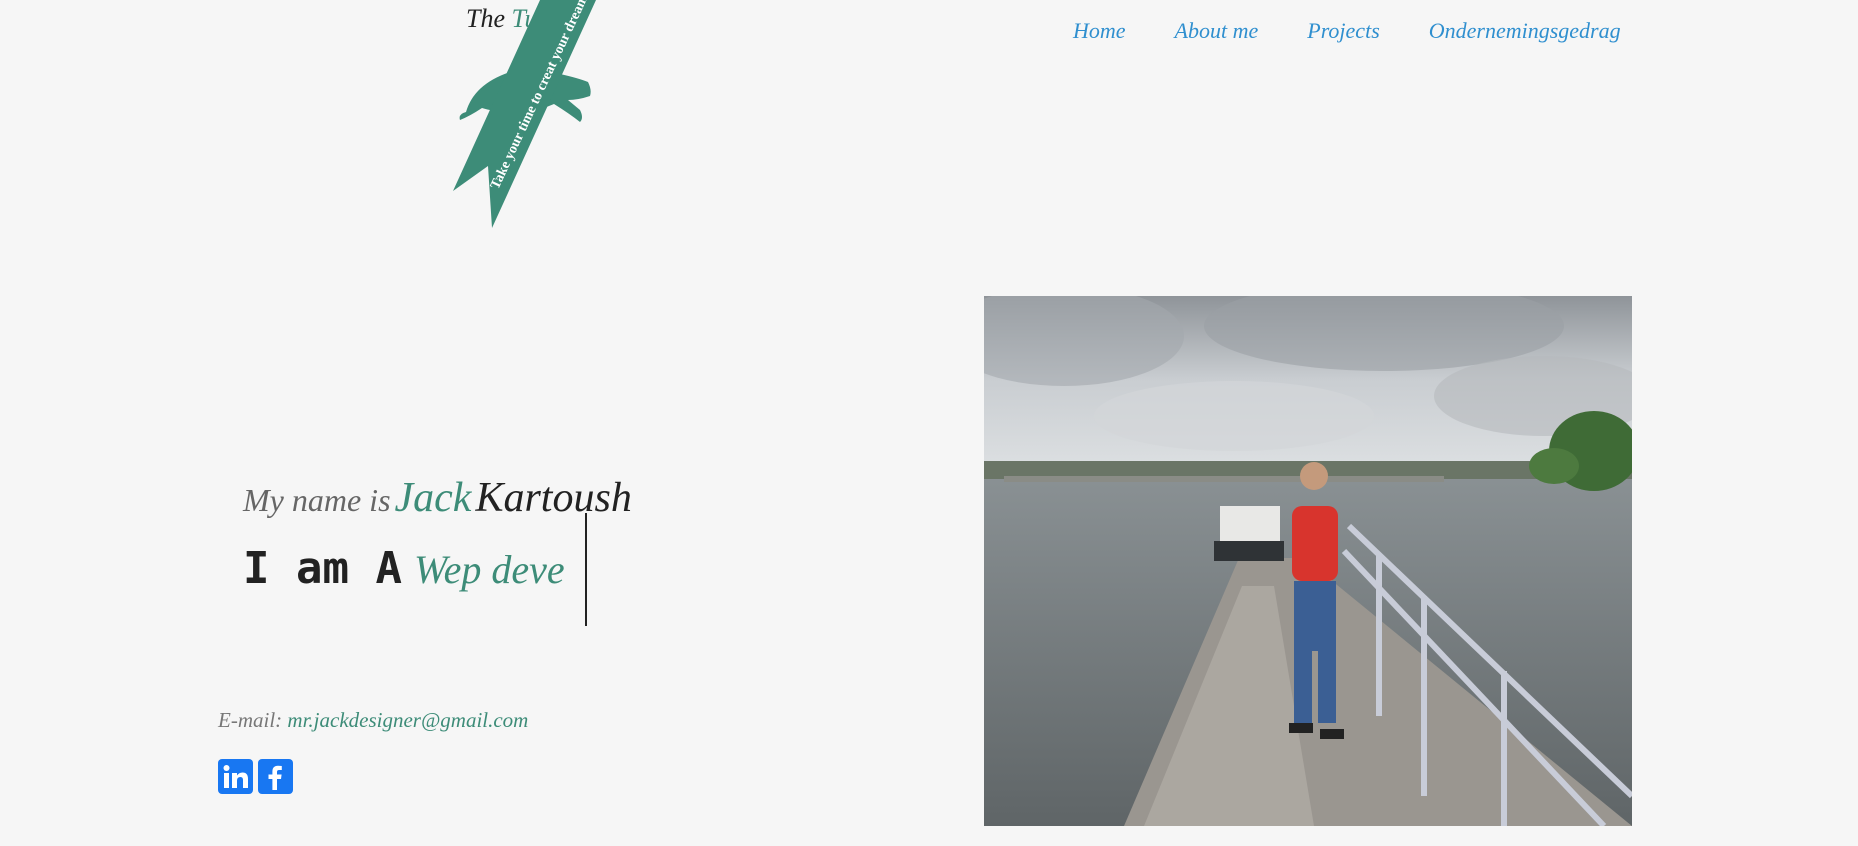 The width and height of the screenshot is (1858, 846). I want to click on last-name: Kartoush, so click(553, 498).